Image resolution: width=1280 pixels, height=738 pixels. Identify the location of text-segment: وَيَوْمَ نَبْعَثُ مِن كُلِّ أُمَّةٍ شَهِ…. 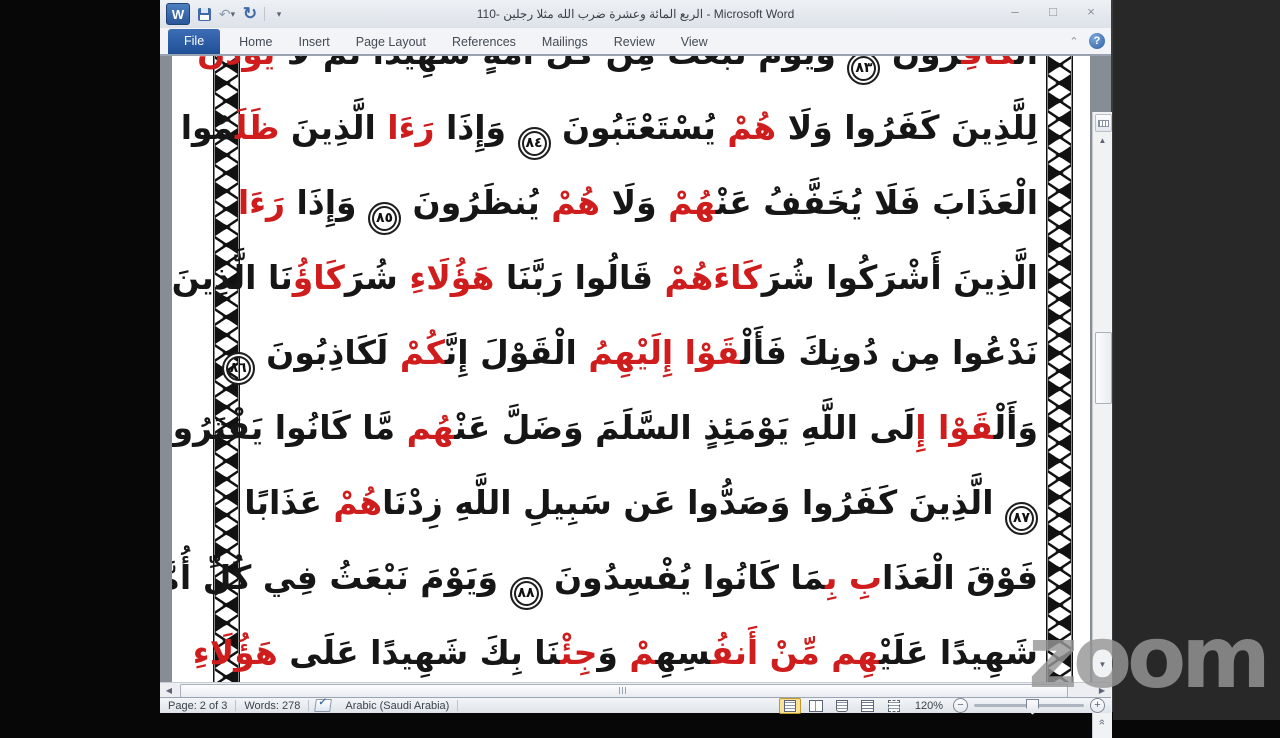
(561, 64).